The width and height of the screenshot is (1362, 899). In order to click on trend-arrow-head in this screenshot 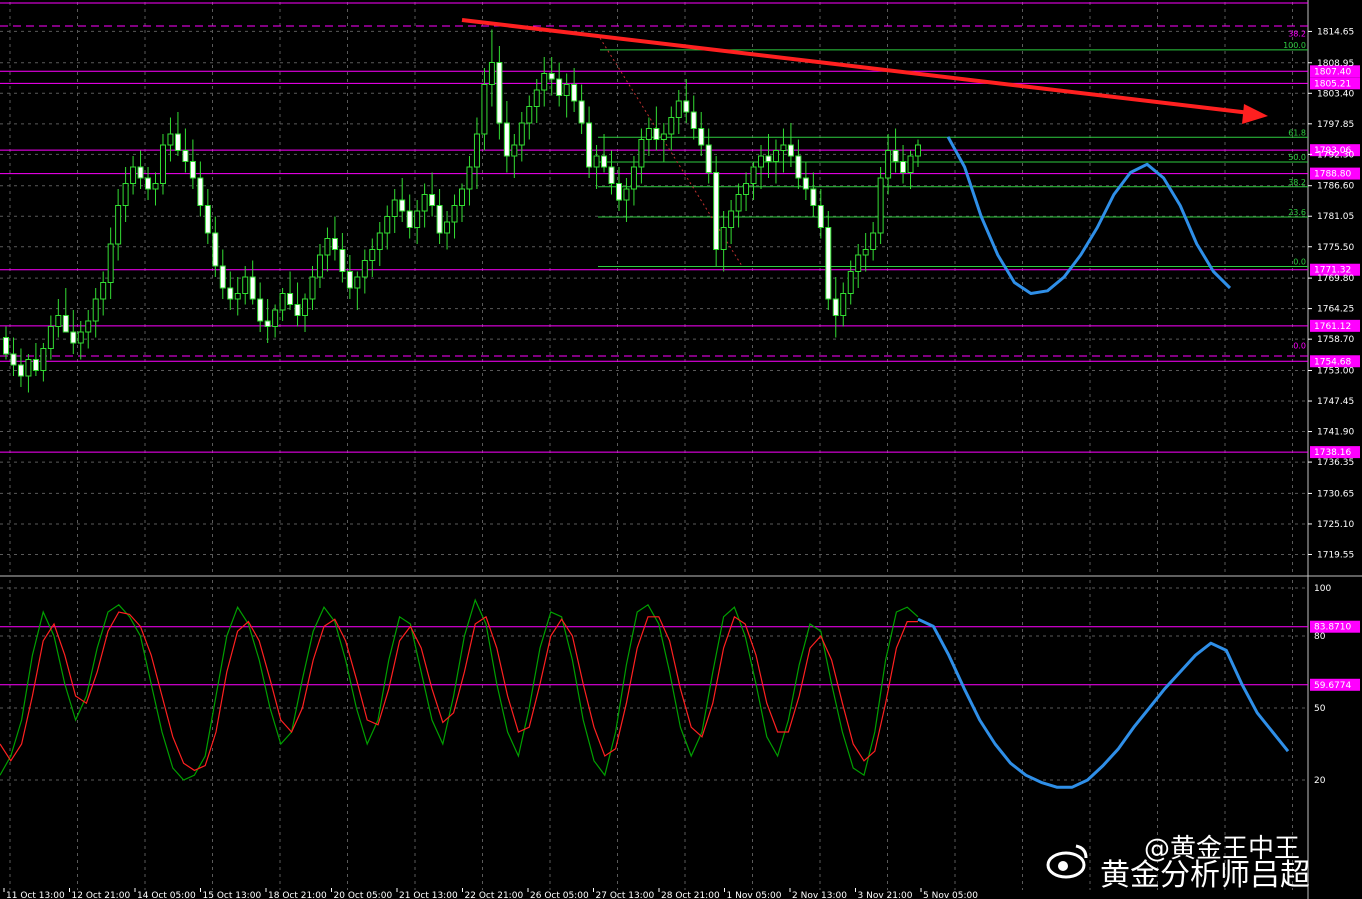, I will do `click(1255, 114)`.